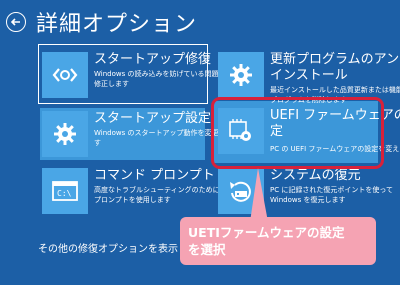  Describe the element at coordinates (64, 193) in the screenshot. I see `svg-text: C:\` at that location.